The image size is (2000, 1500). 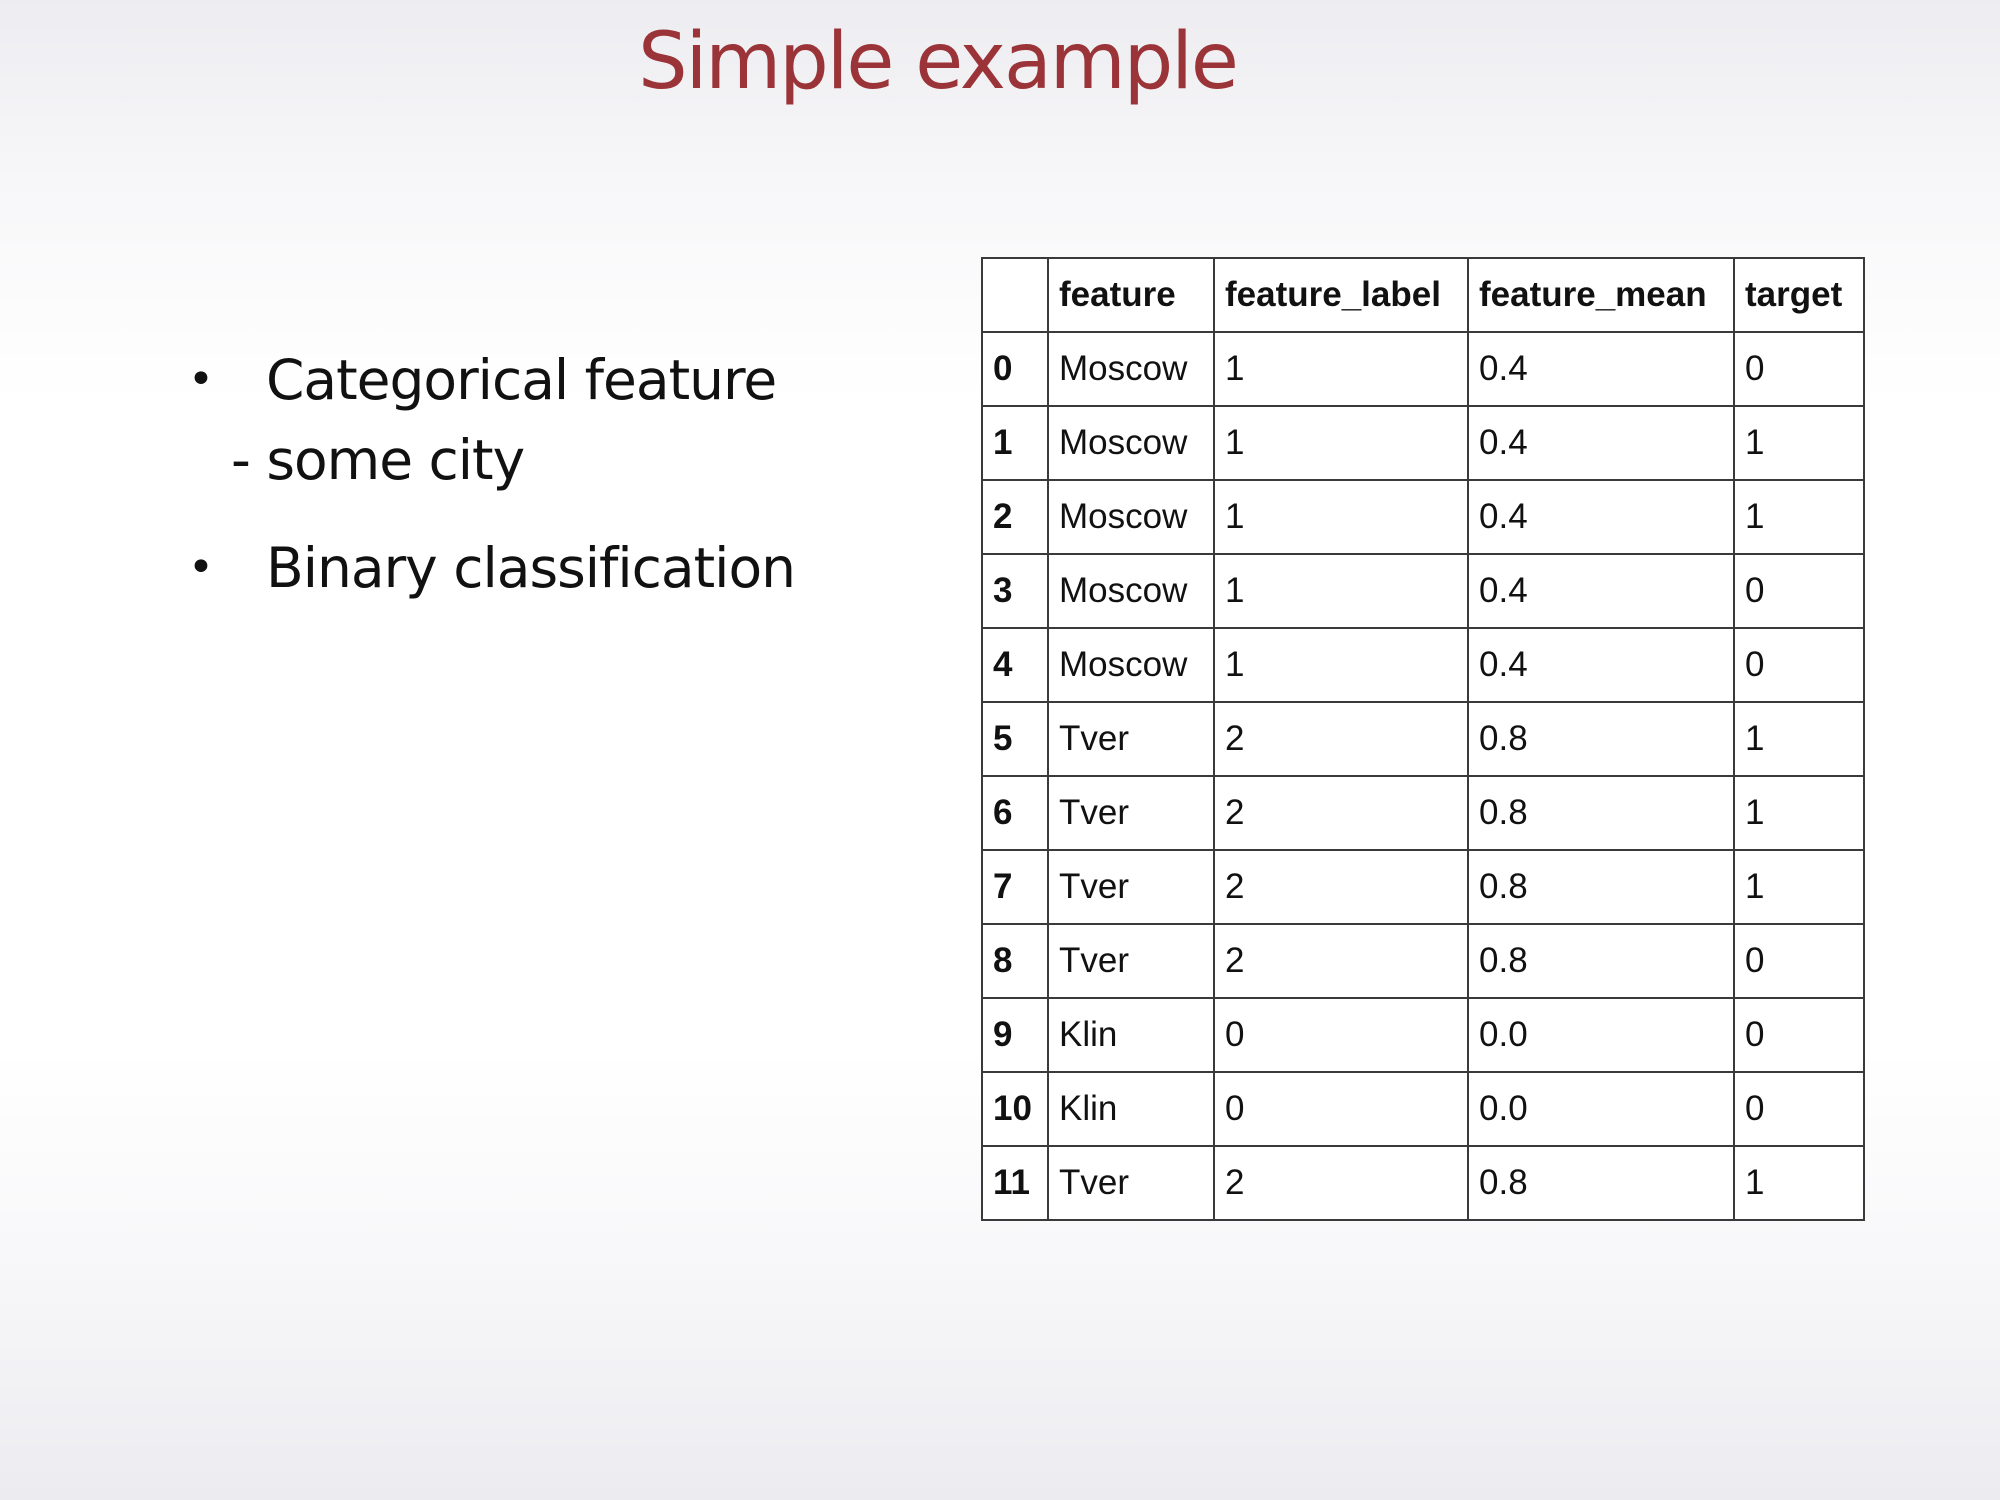 I want to click on cell-index: 11, so click(x=1015, y=1183).